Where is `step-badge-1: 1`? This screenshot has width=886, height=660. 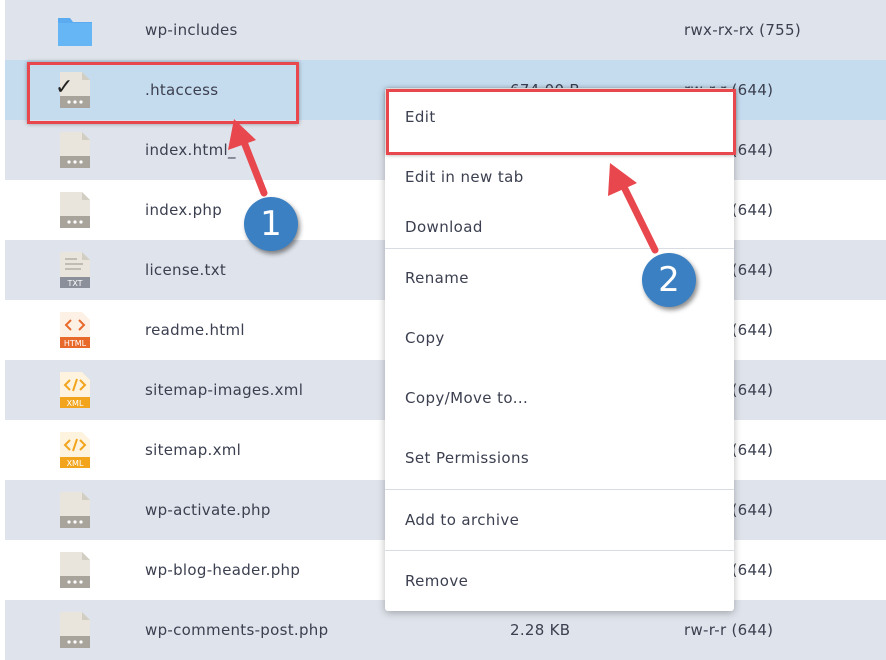 step-badge-1: 1 is located at coordinates (271, 224).